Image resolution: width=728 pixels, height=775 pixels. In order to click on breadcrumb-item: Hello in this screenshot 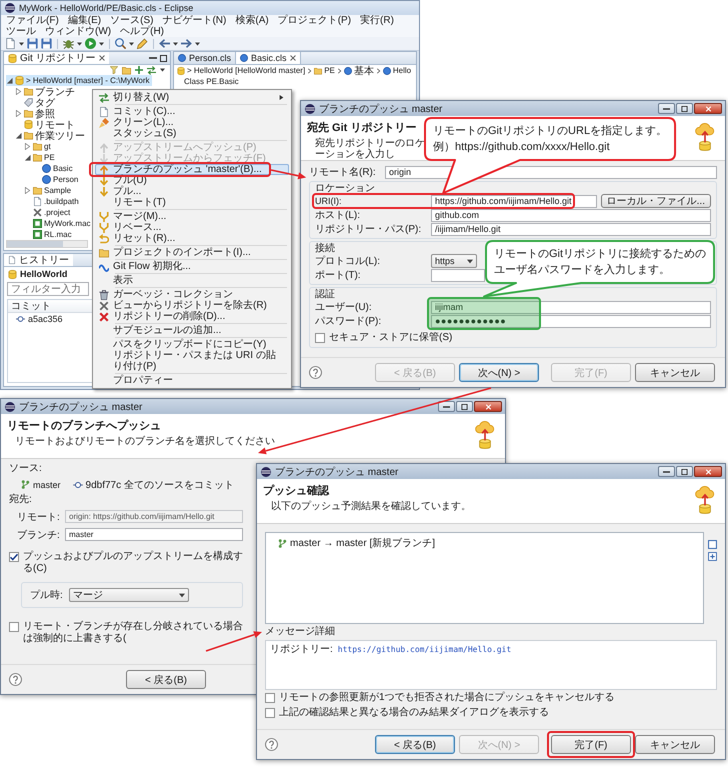, I will do `click(397, 70)`.